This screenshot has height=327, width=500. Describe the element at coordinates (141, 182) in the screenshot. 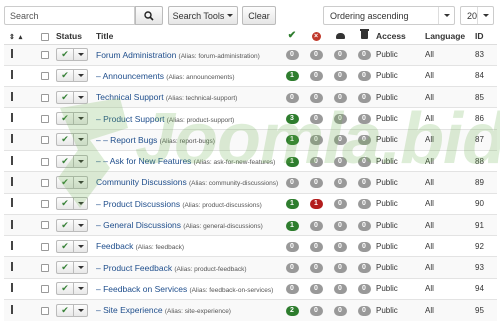

I see `category-title-link: Community Discussions` at that location.